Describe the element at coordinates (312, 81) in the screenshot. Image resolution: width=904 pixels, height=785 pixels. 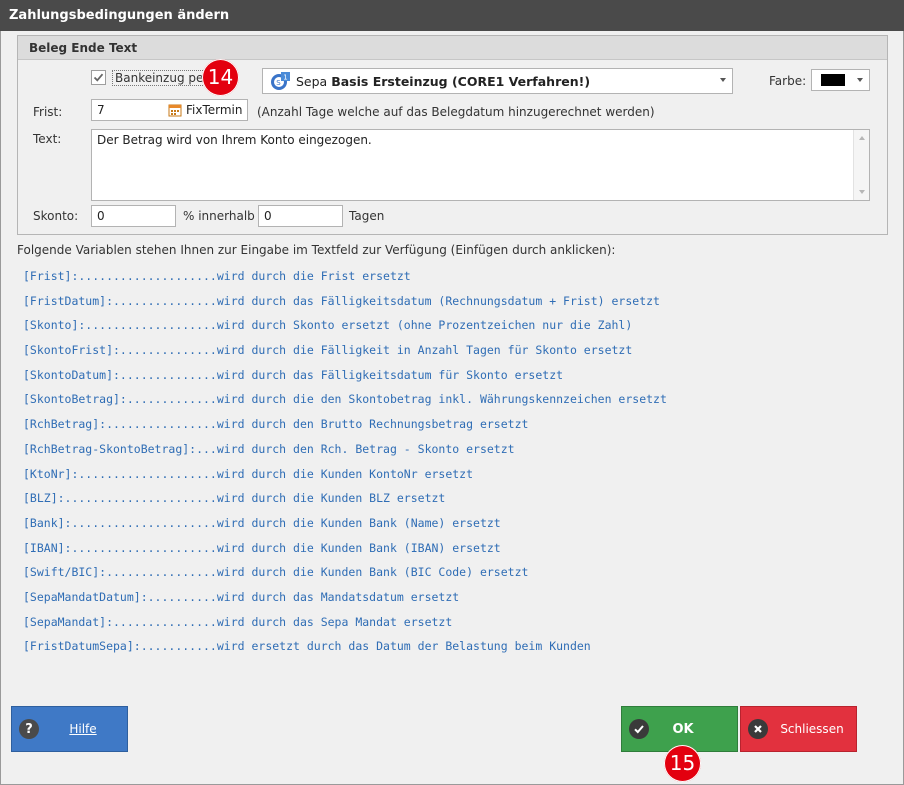
I see `sepa-prefix: Sepa` at that location.